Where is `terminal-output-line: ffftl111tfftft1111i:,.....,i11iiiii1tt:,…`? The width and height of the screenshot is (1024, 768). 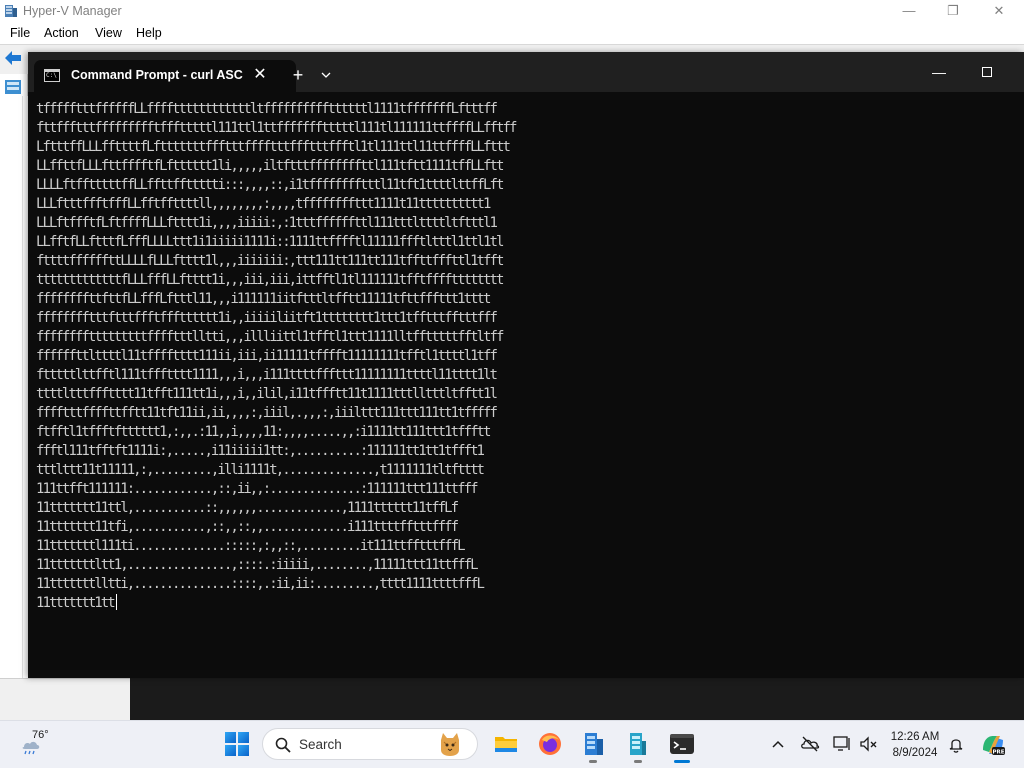 terminal-output-line: ffftl111tfftft1111i:,.....,i11iiiii1tt:,… is located at coordinates (260, 451).